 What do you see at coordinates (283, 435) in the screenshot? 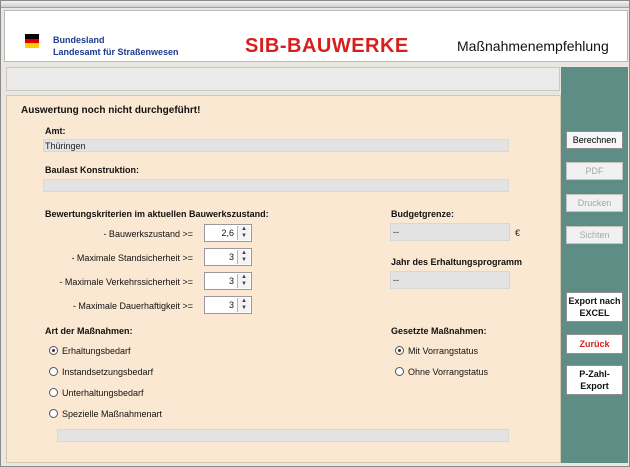
I see `special-measure-field` at bounding box center [283, 435].